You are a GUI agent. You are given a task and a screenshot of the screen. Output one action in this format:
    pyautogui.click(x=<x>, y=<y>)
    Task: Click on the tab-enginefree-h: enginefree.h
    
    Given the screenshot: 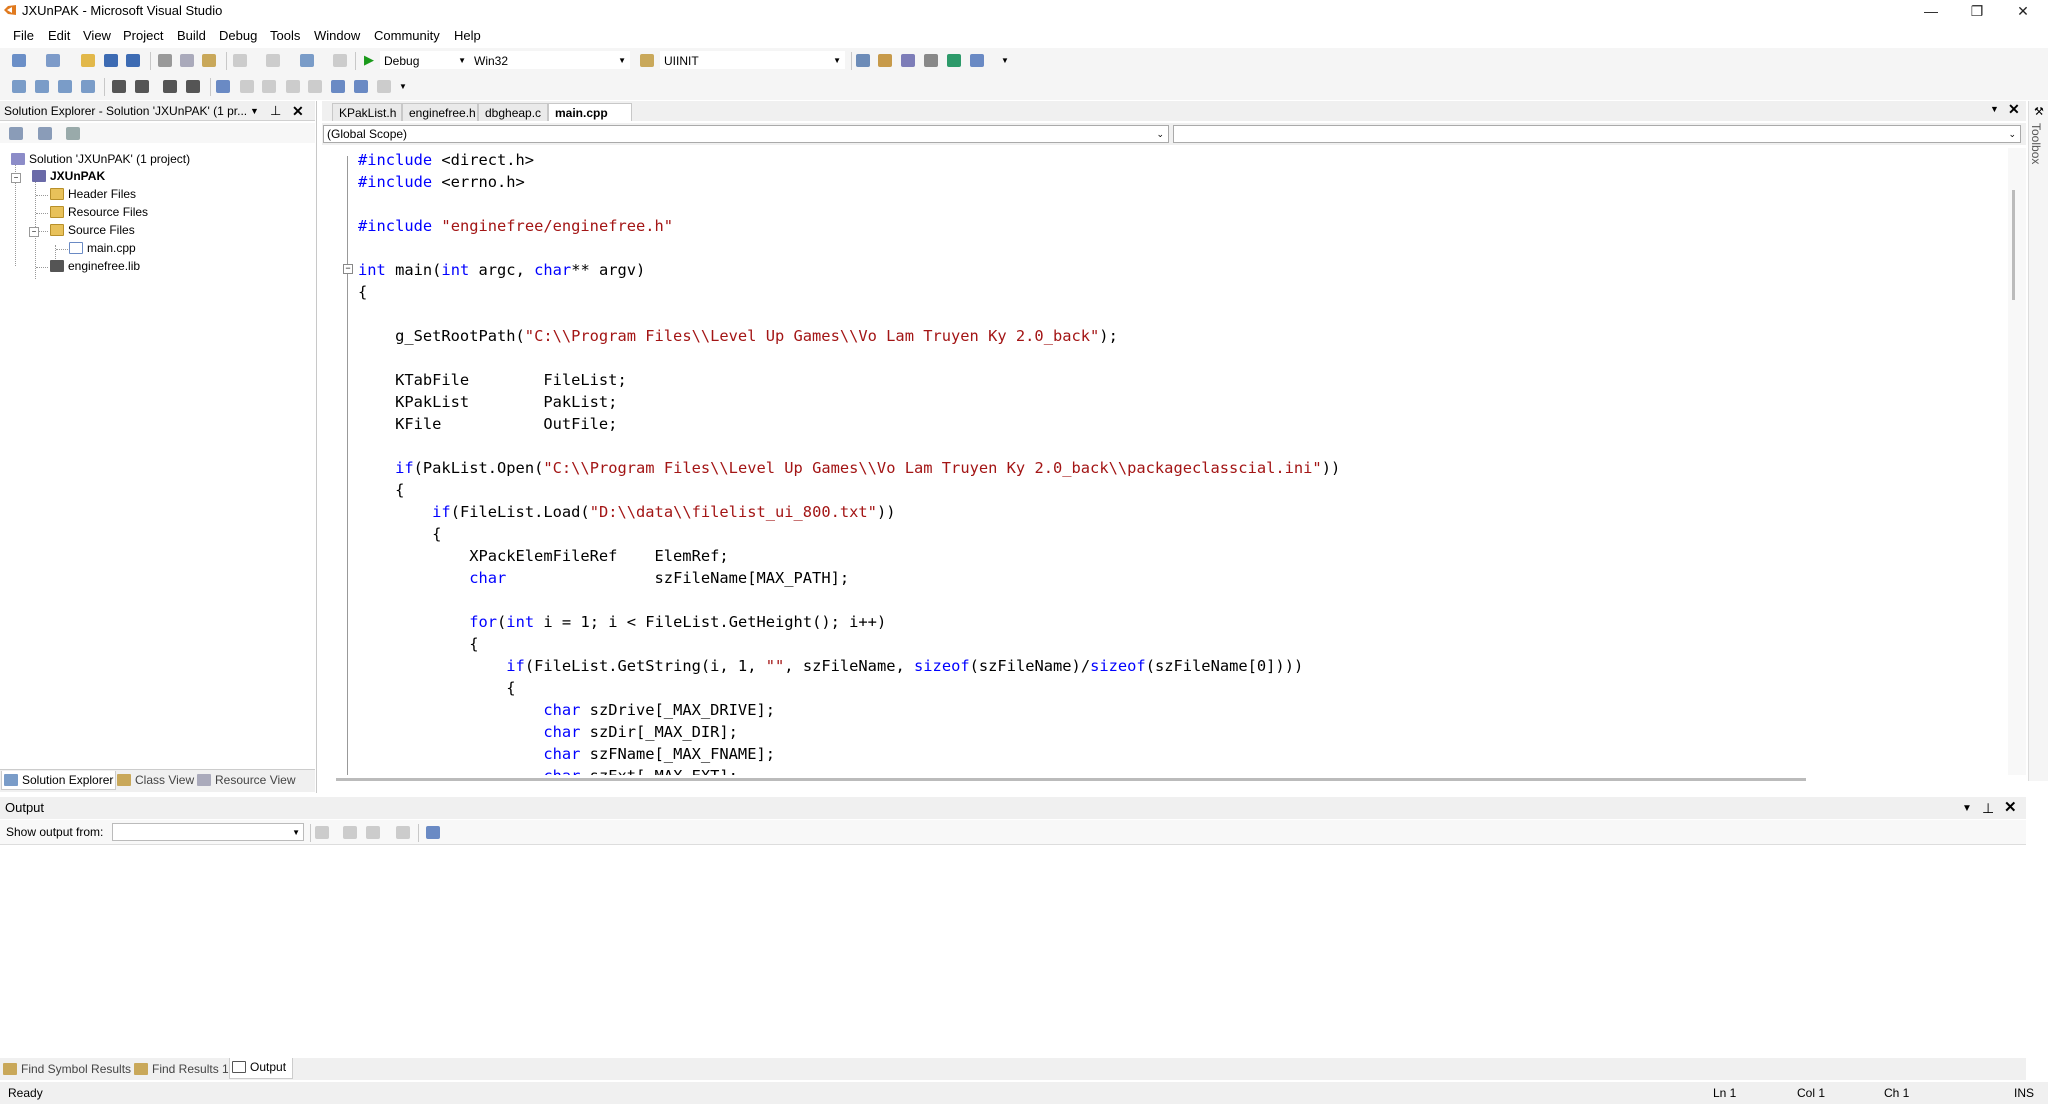 What is the action you would take?
    pyautogui.click(x=440, y=112)
    